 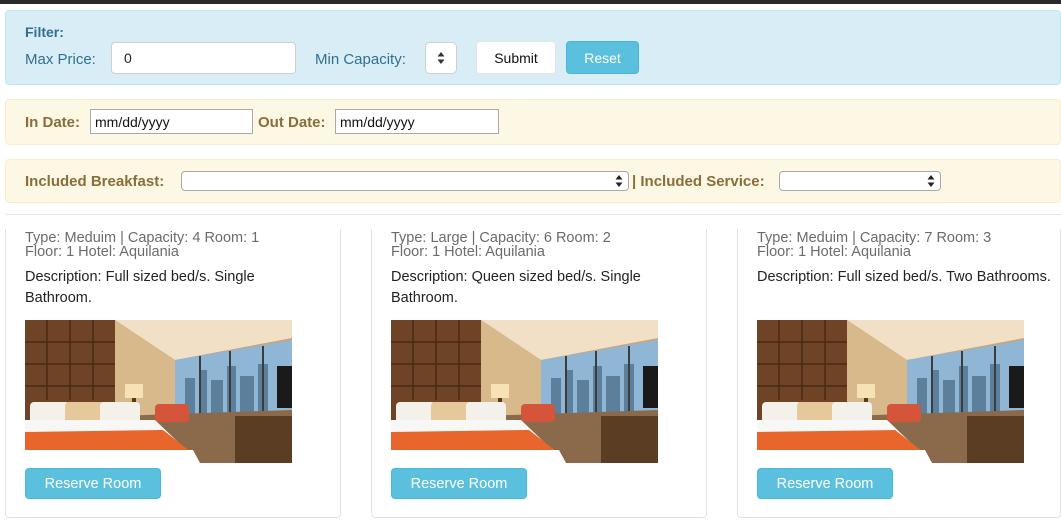 What do you see at coordinates (874, 238) in the screenshot?
I see `room-type-line: Type: Meduim | Capacity: 7 Room: 3` at bounding box center [874, 238].